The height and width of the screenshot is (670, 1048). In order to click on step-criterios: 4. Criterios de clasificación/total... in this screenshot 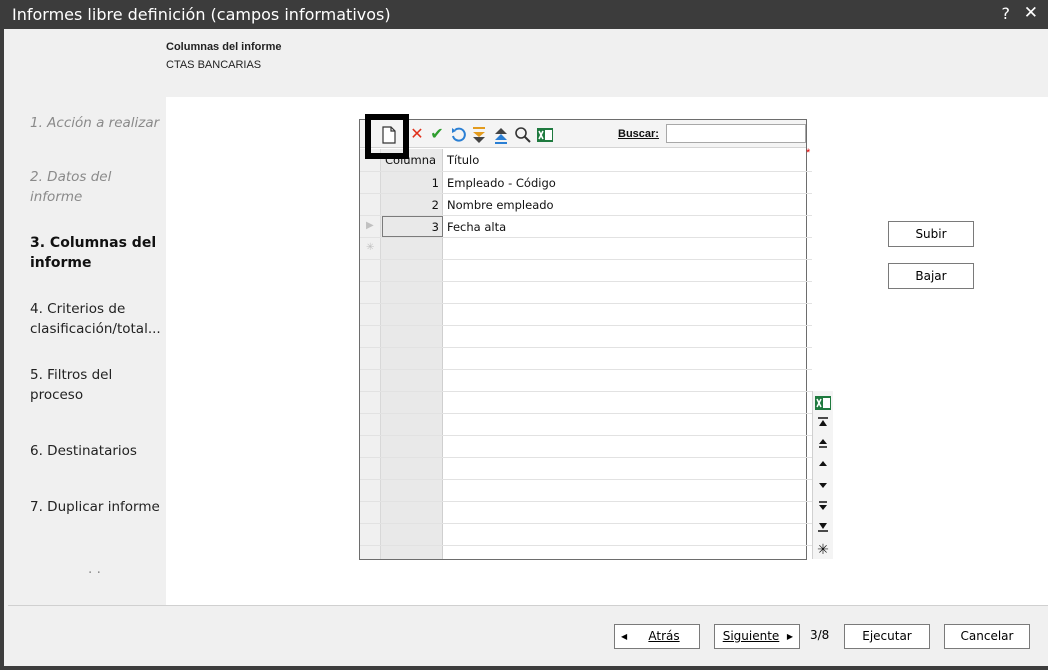, I will do `click(97, 319)`.